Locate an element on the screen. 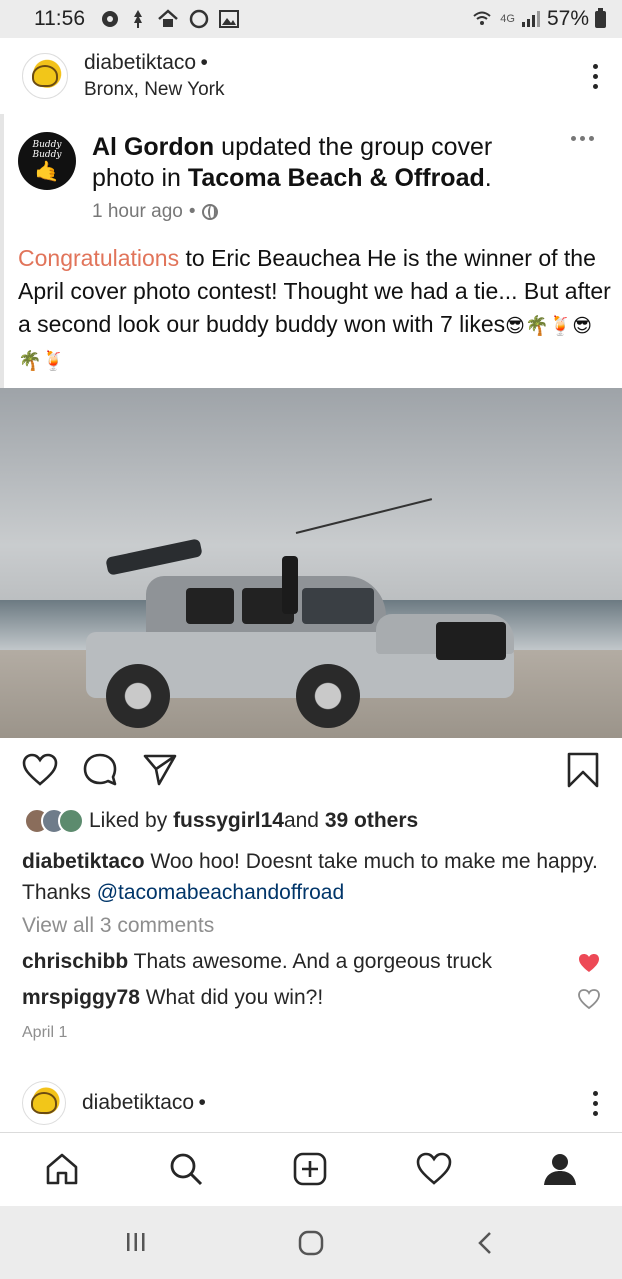 Image resolution: width=622 pixels, height=1279 pixels. save-bookmark-icon is located at coordinates (583, 770).